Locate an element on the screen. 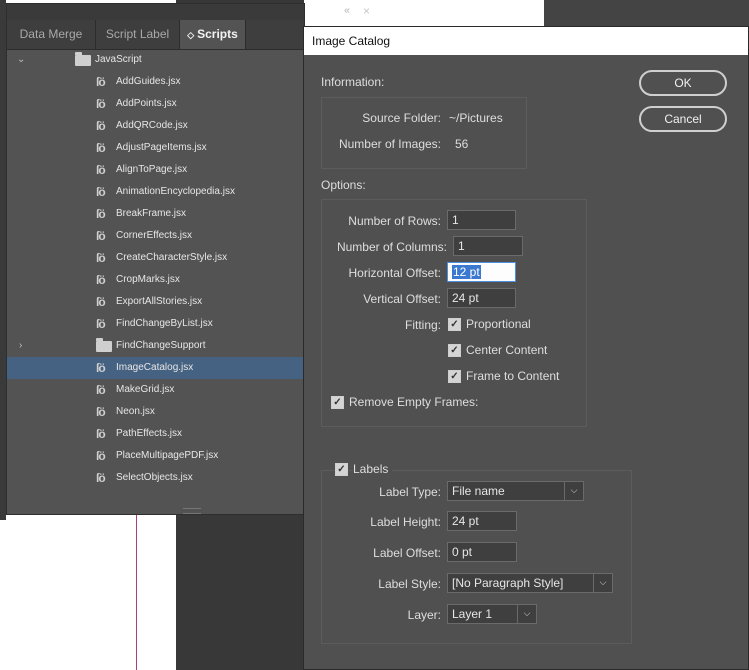 This screenshot has height=670, width=749. label-style-label: Label Style: is located at coordinates (409, 584).